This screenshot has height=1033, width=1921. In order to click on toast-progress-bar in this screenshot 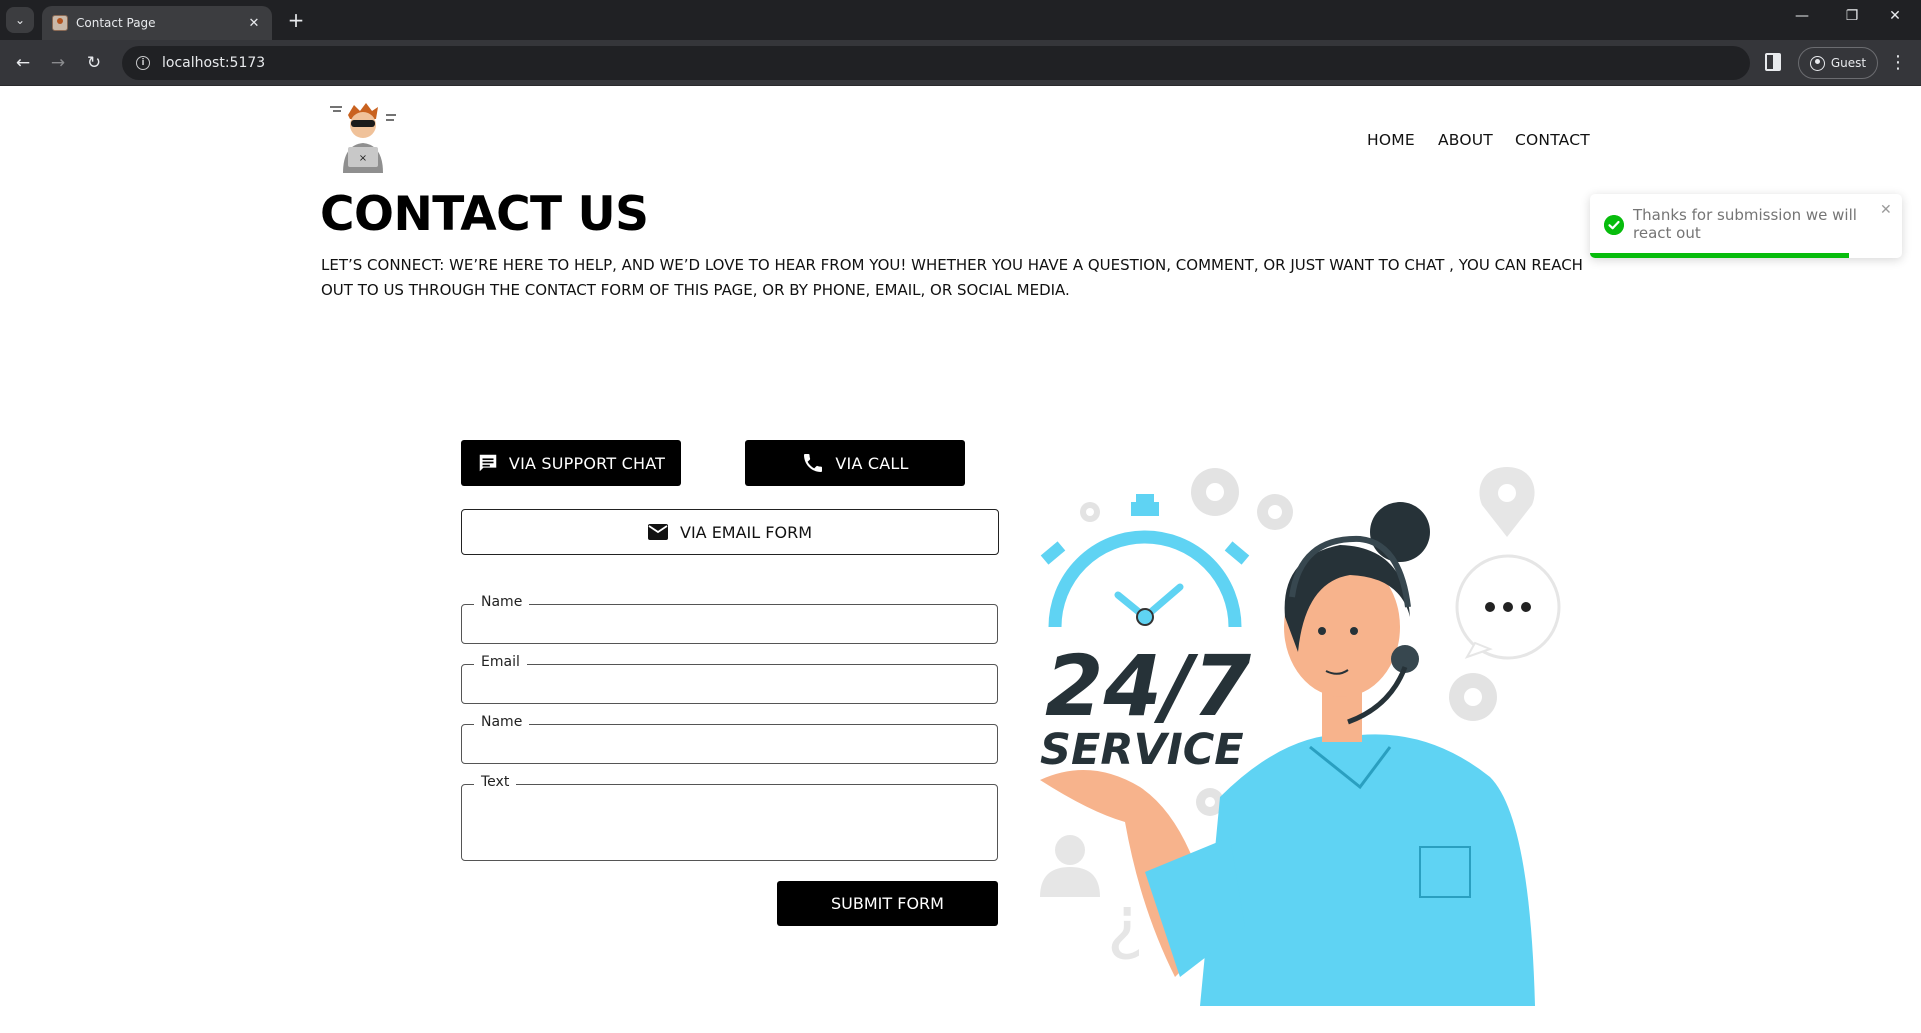, I will do `click(1719, 255)`.